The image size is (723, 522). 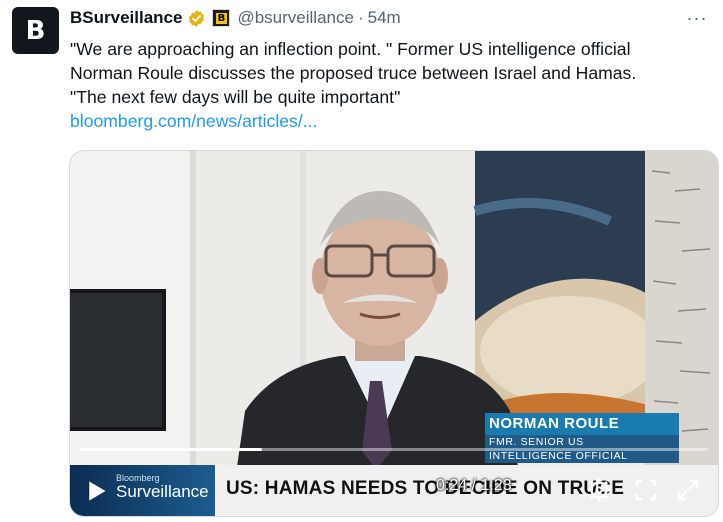 What do you see at coordinates (474, 485) in the screenshot?
I see `timecode: 0:24 / 1:23` at bounding box center [474, 485].